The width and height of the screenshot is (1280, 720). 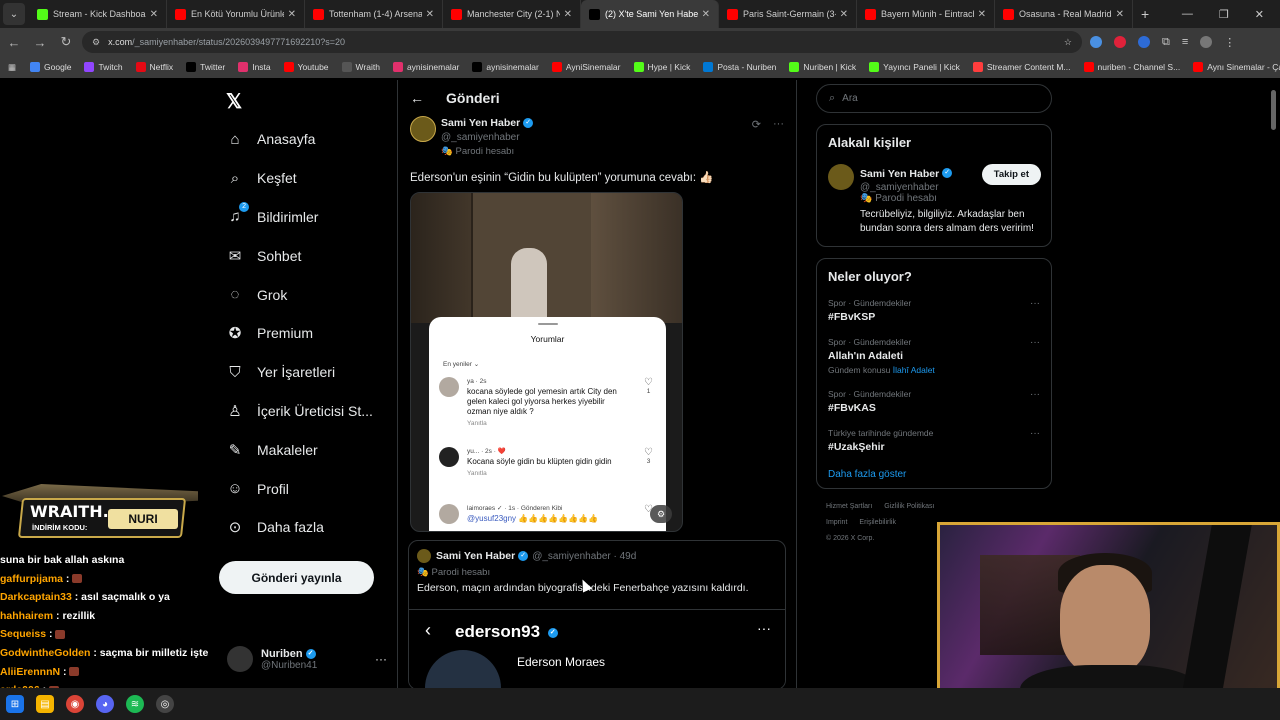 I want to click on new-tab-button: +, so click(x=1145, y=14).